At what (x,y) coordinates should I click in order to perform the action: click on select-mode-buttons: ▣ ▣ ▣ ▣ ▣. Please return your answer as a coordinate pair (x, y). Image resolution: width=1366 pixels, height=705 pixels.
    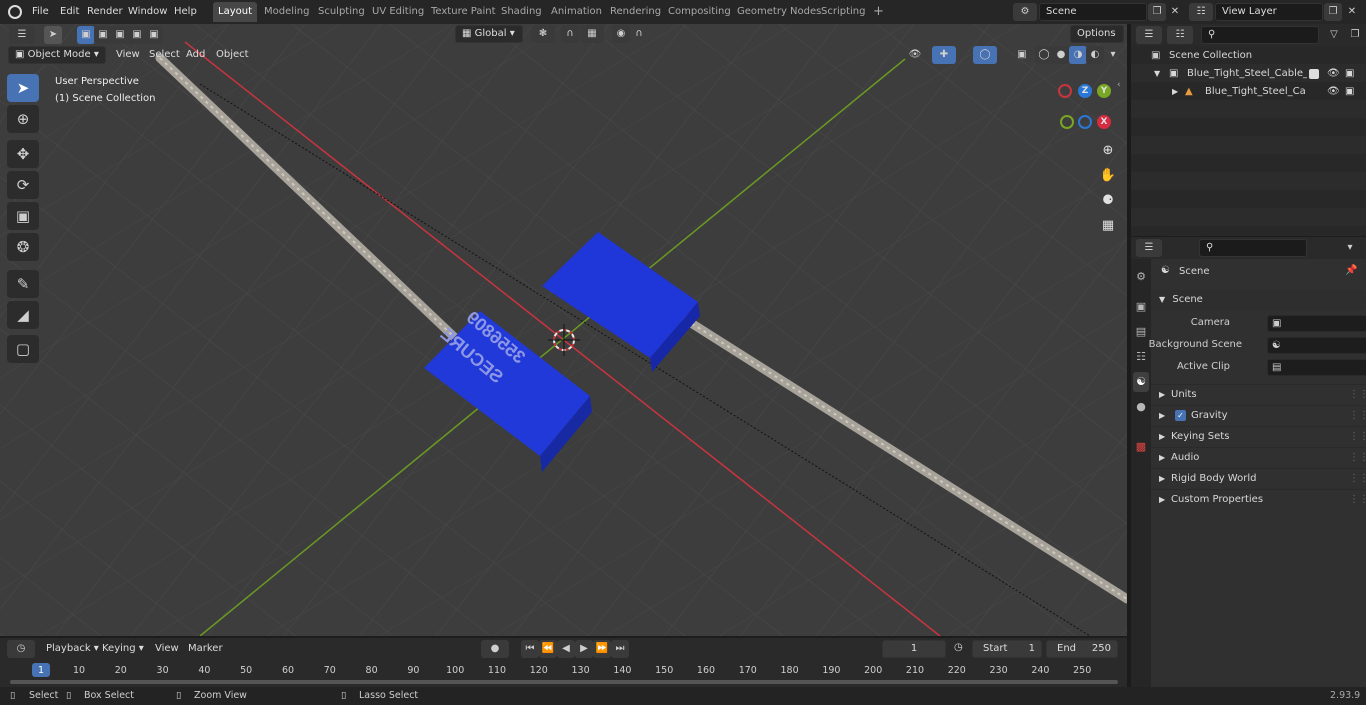
    Looking at the image, I should click on (120, 35).